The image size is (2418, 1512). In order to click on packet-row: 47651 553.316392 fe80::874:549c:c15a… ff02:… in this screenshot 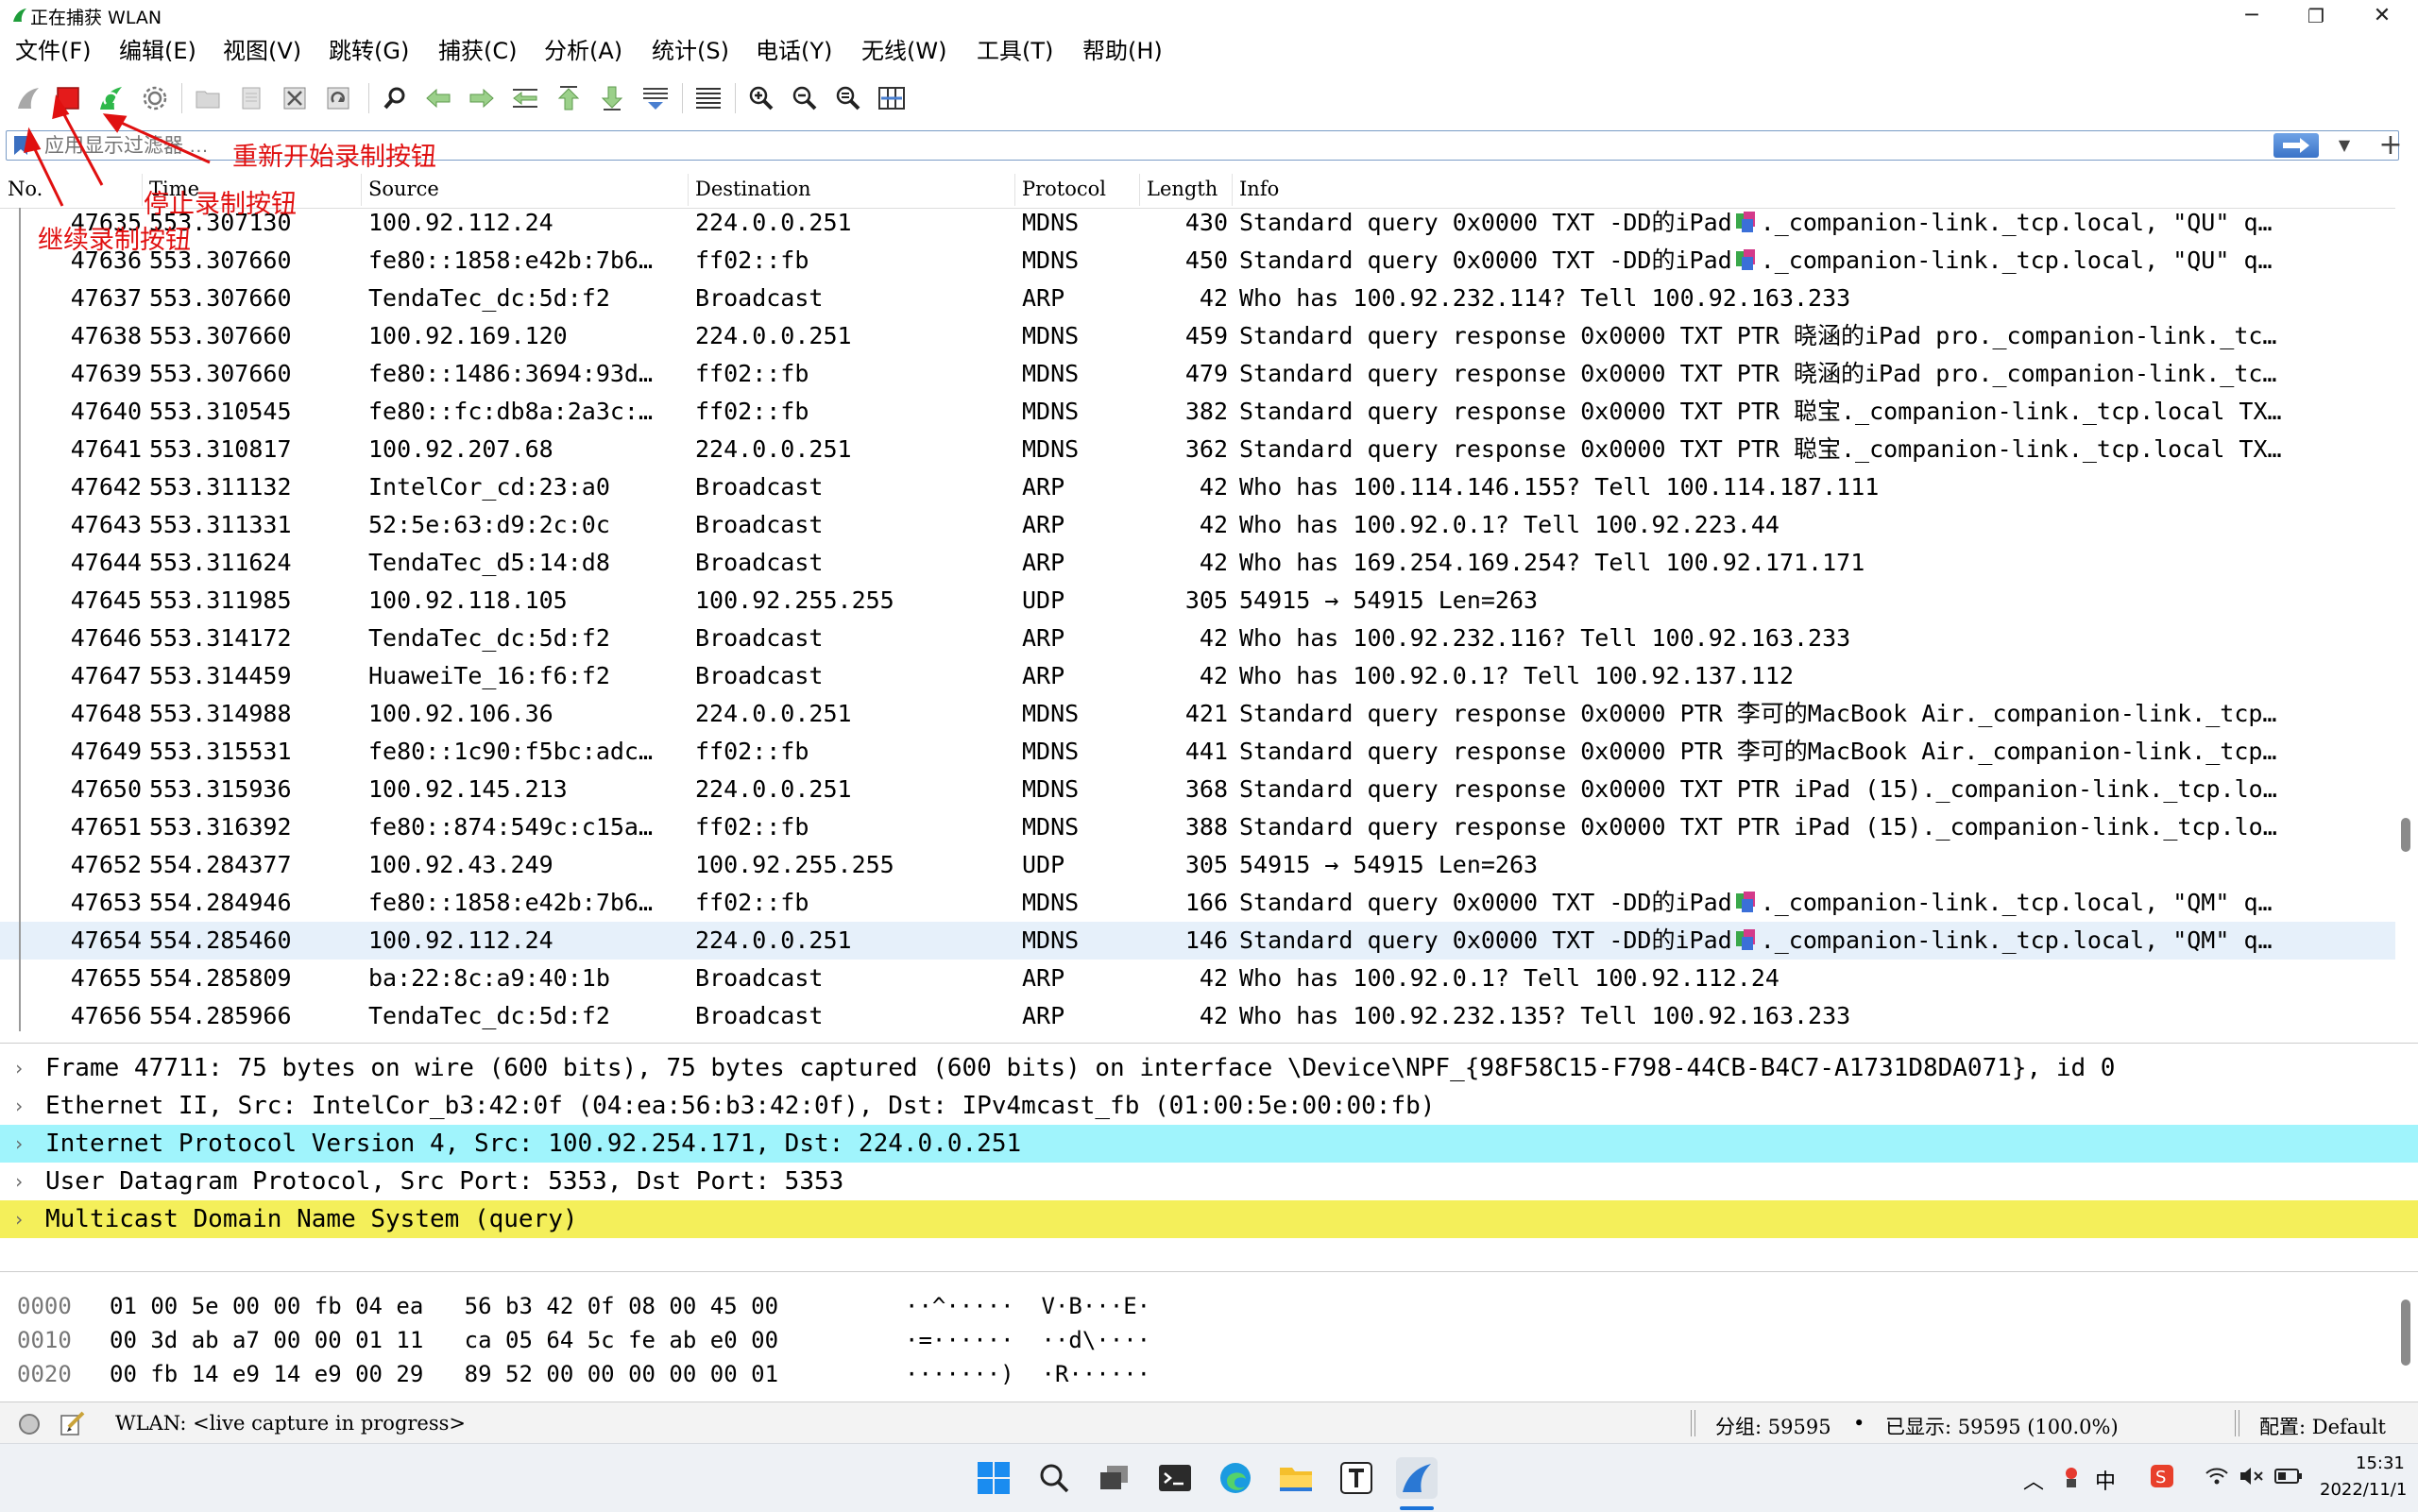, I will do `click(1197, 827)`.